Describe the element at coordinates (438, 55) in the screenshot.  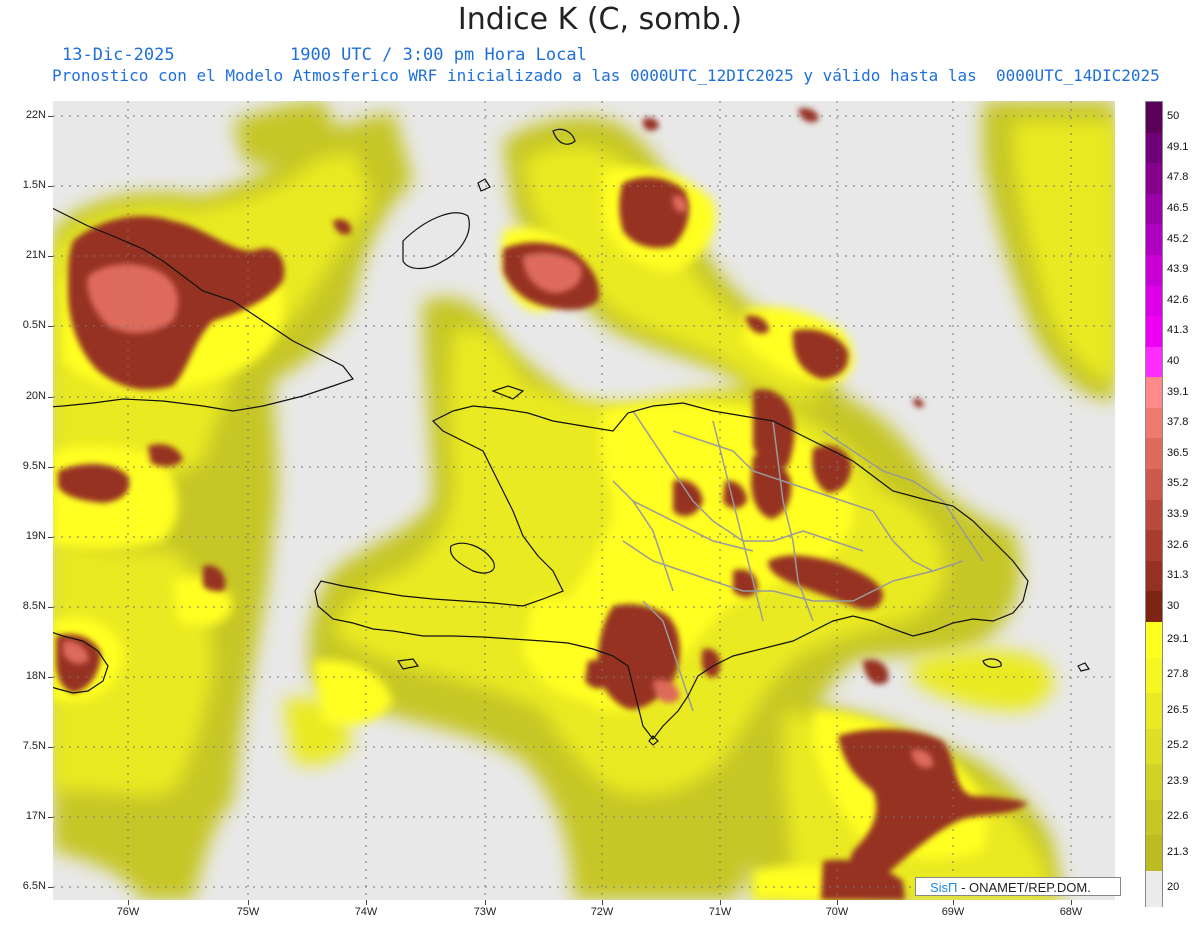
I see `forecast-time: 1900 UTC / 3:00 pm Hora Local` at that location.